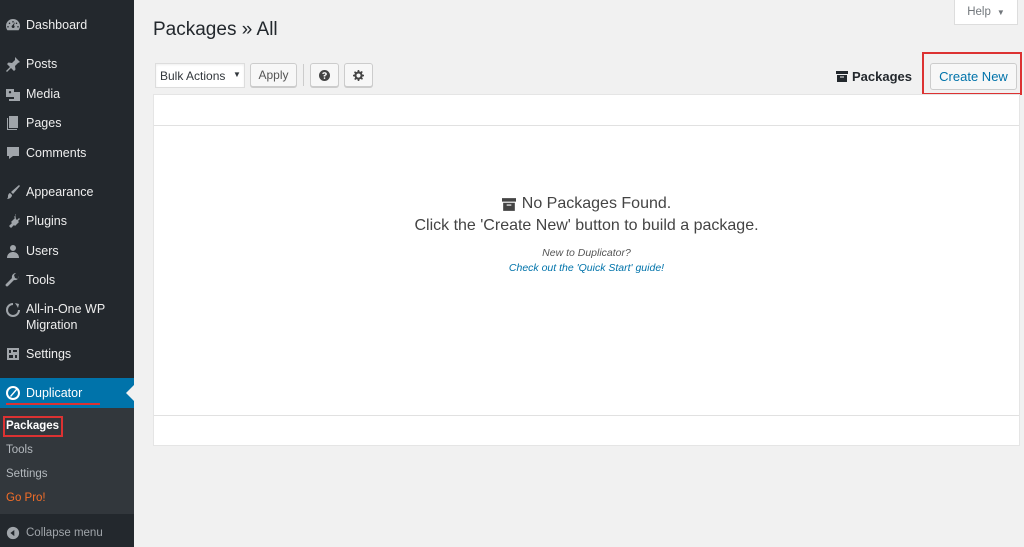 The width and height of the screenshot is (1024, 547). Describe the element at coordinates (67, 94) in the screenshot. I see `sidebar-item-media: Media` at that location.